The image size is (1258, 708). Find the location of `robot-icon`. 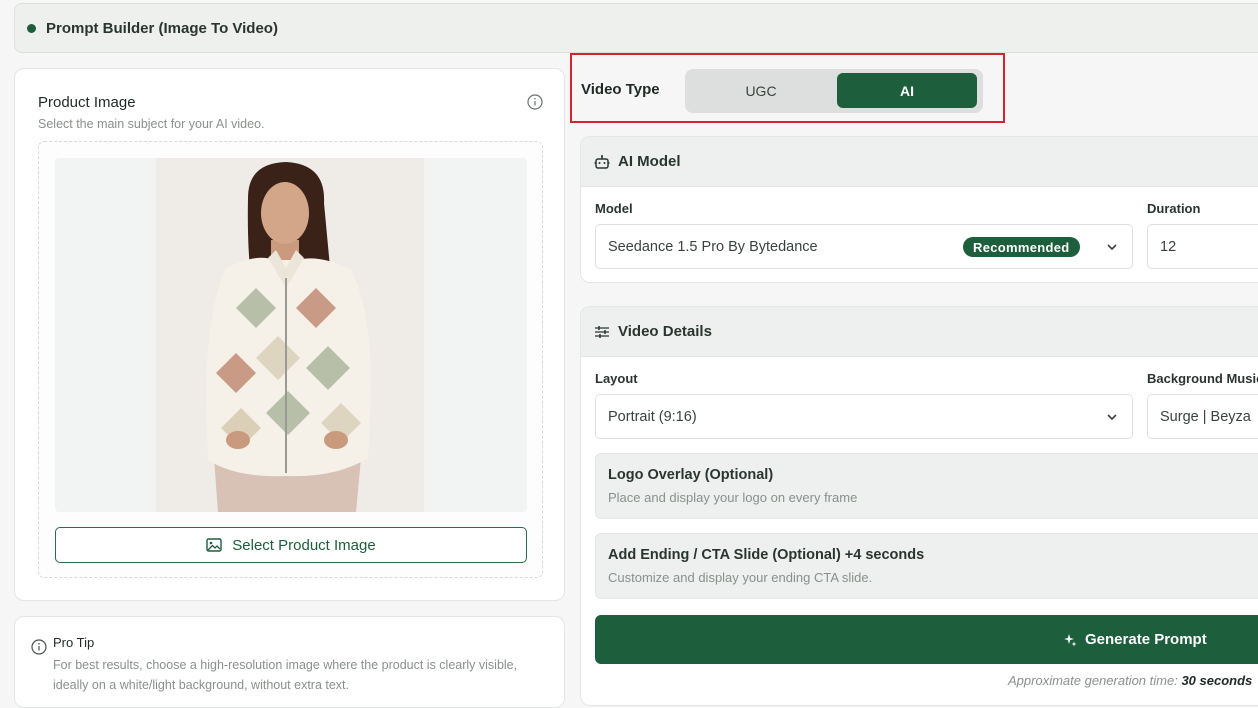

robot-icon is located at coordinates (602, 161).